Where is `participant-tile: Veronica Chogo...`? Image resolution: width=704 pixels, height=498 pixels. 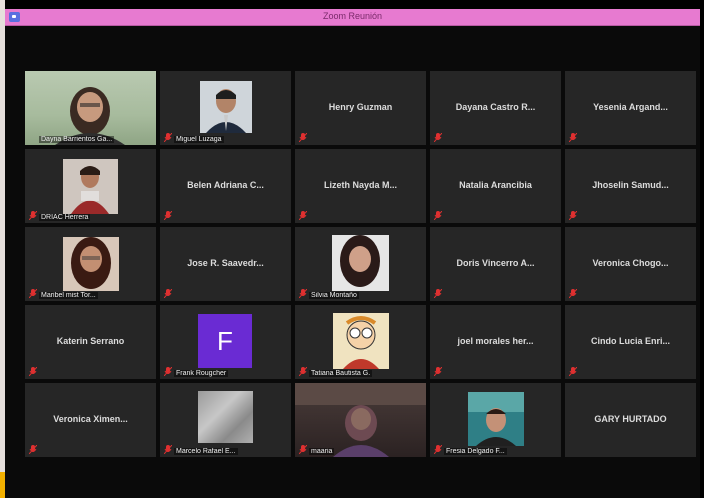 participant-tile: Veronica Chogo... is located at coordinates (630, 264).